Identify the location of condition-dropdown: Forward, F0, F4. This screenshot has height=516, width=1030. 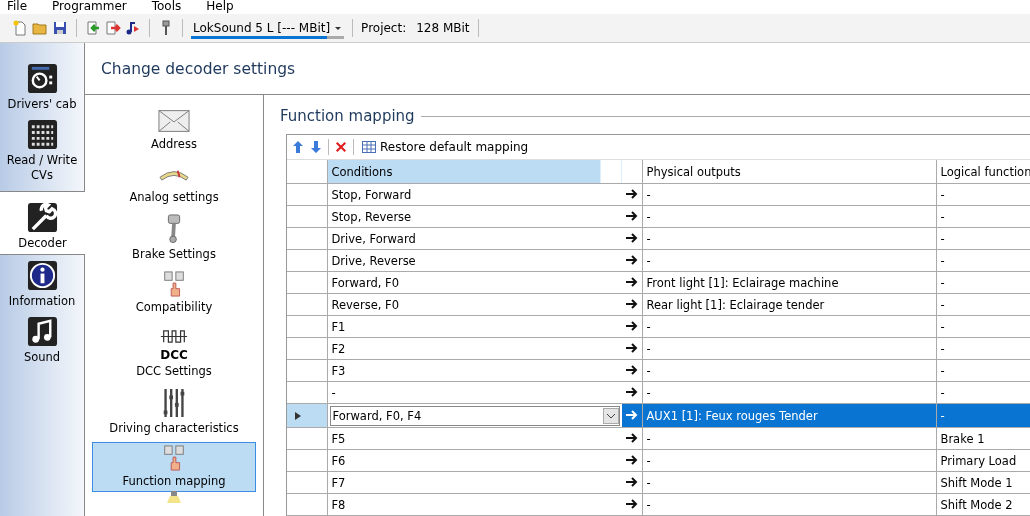
(474, 415).